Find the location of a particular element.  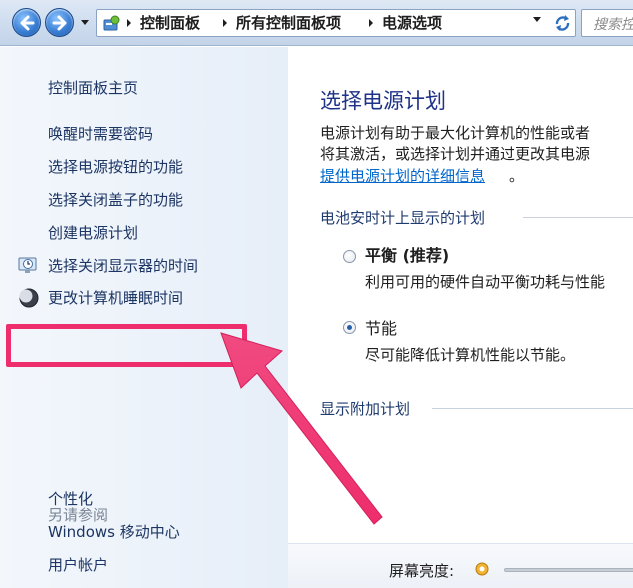

search-input: 搜索控 is located at coordinates (607, 23).